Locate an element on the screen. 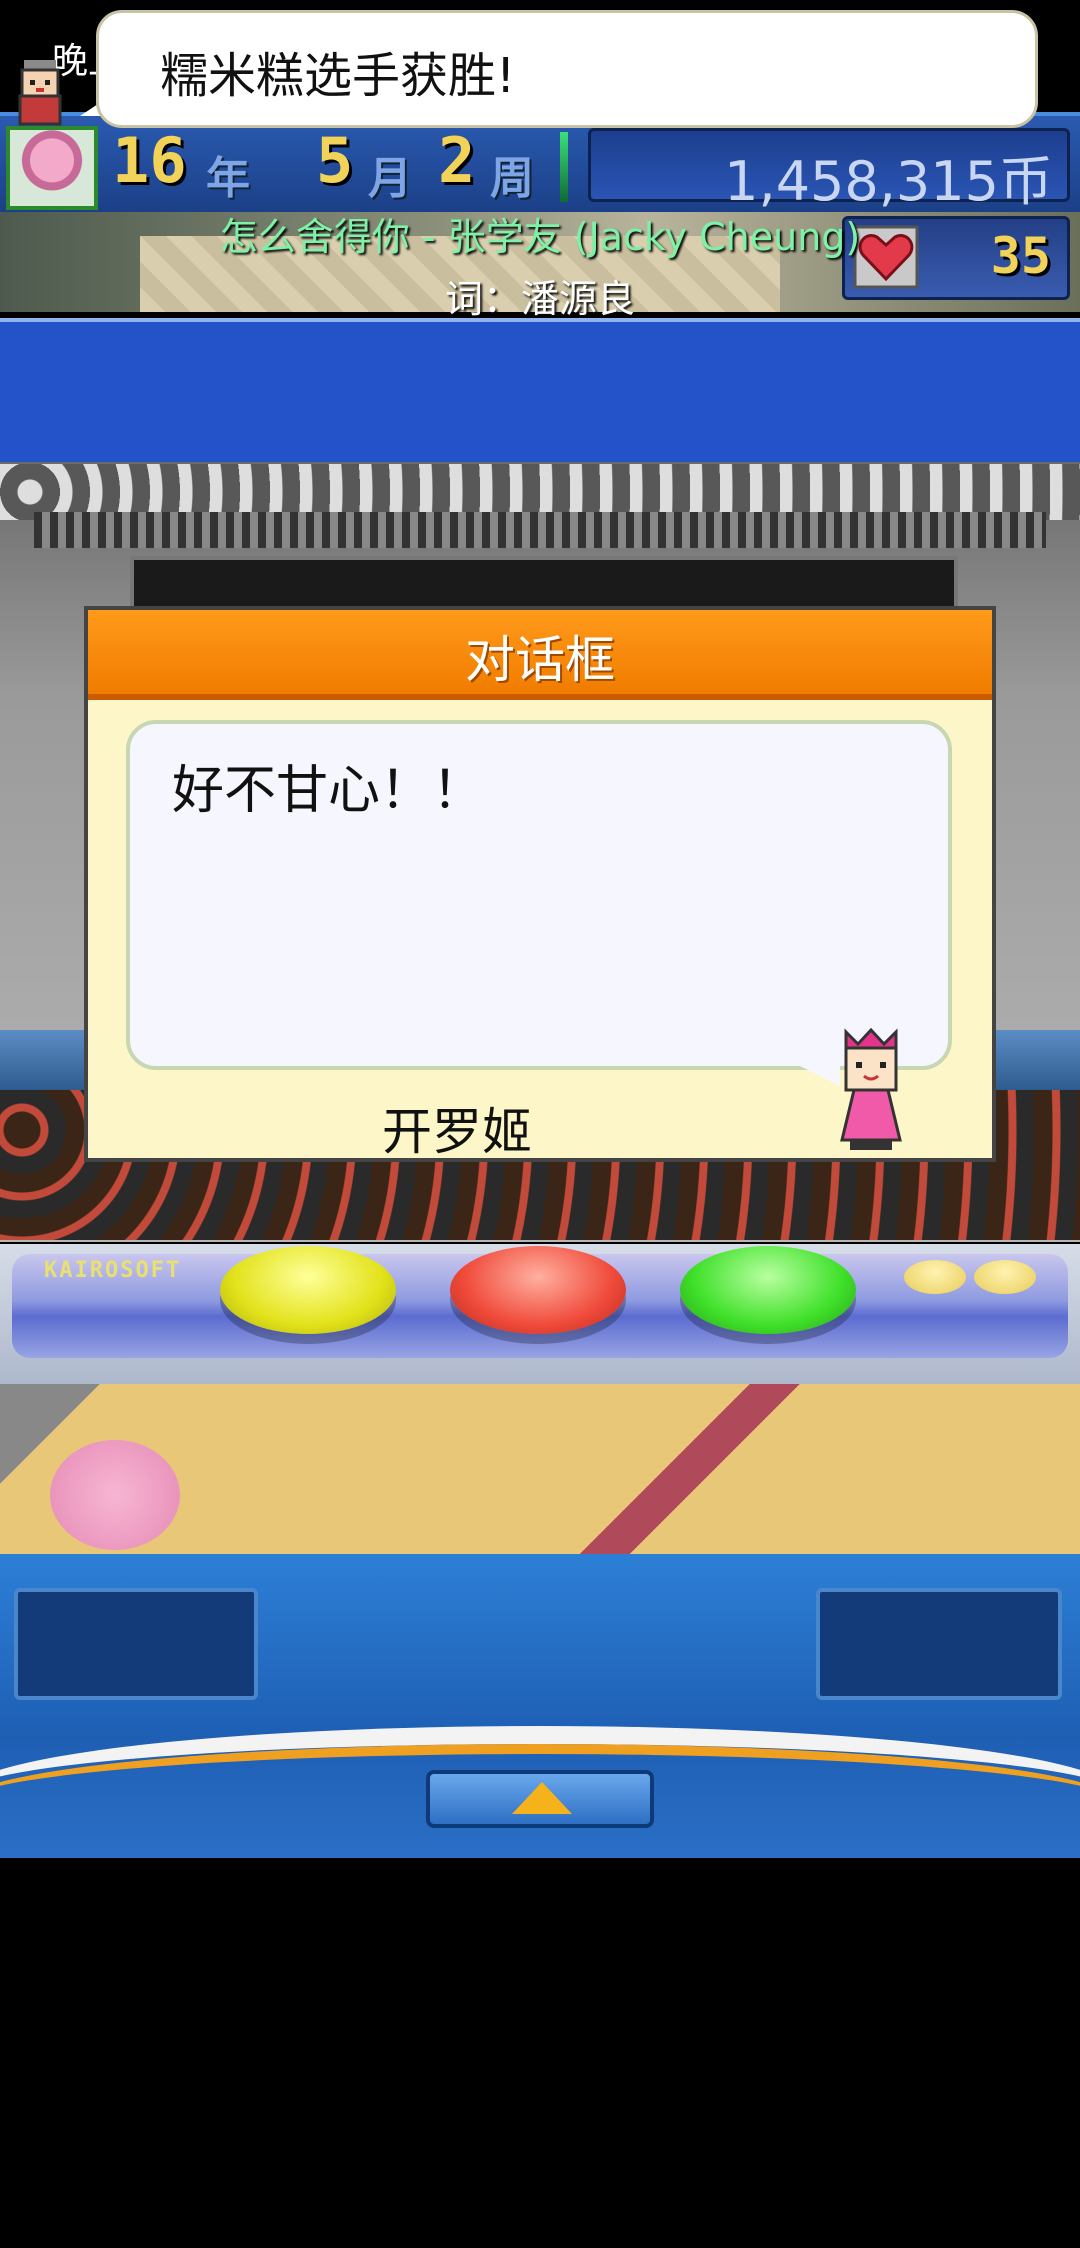  brand-label: KAIROSOFT is located at coordinates (113, 1270).